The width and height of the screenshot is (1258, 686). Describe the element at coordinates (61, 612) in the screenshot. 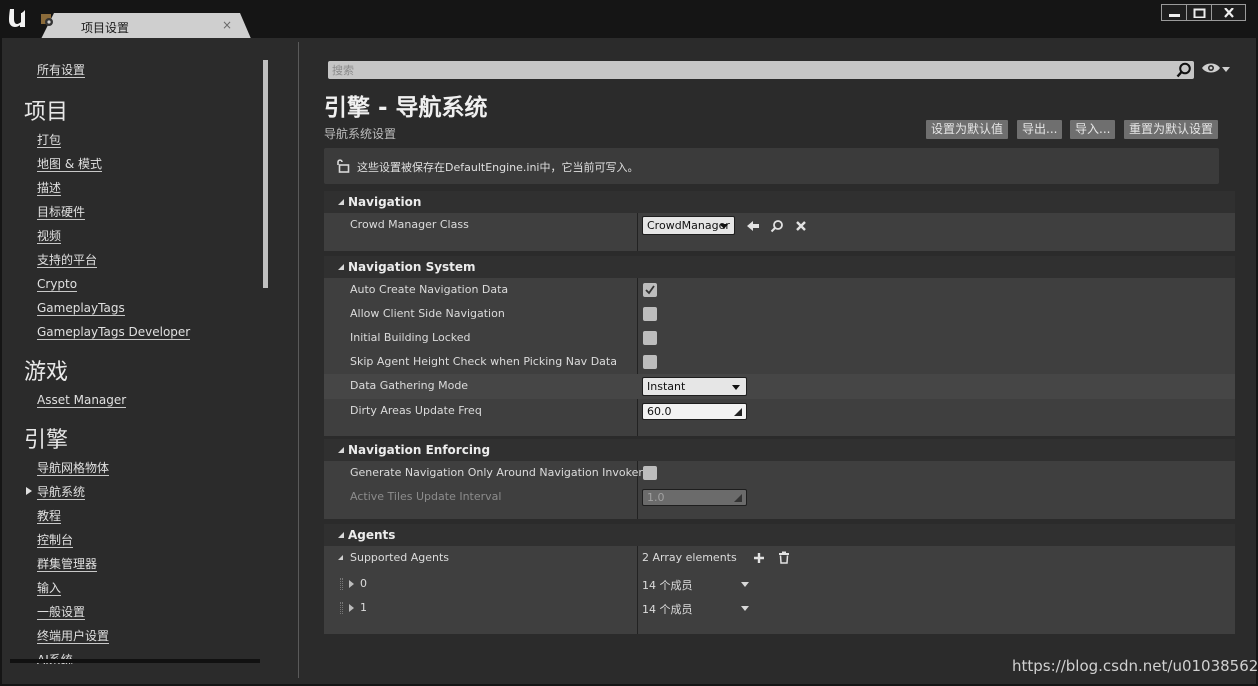

I see `nav-item: 一般设置` at that location.